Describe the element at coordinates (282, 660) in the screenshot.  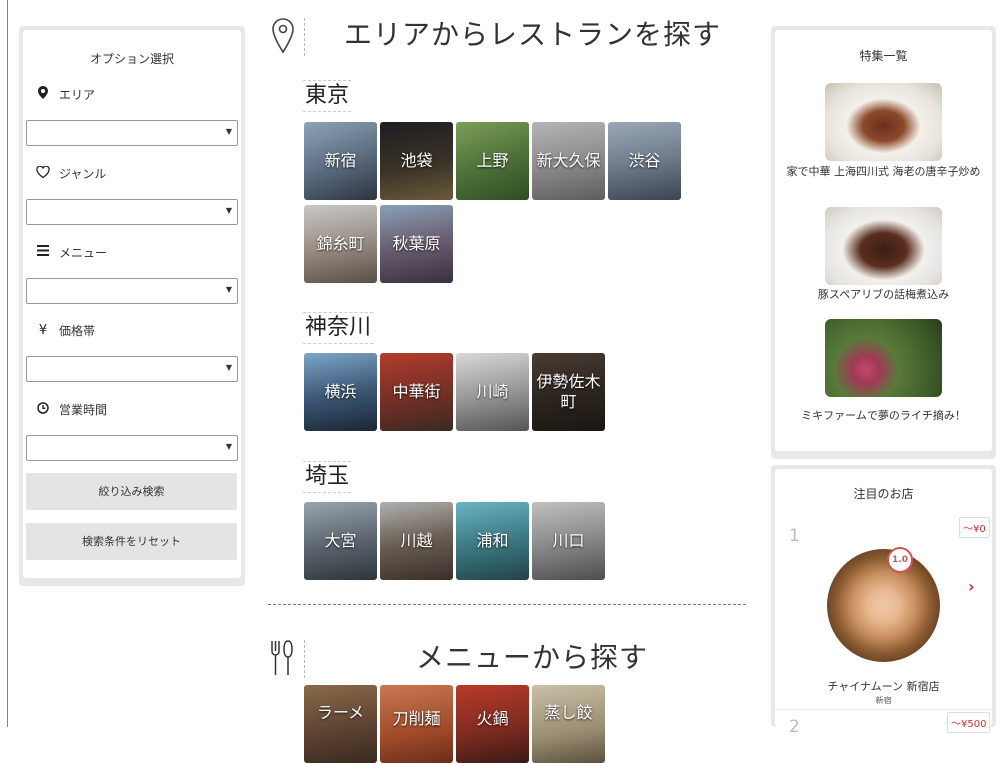
I see `fork-knife-icon` at that location.